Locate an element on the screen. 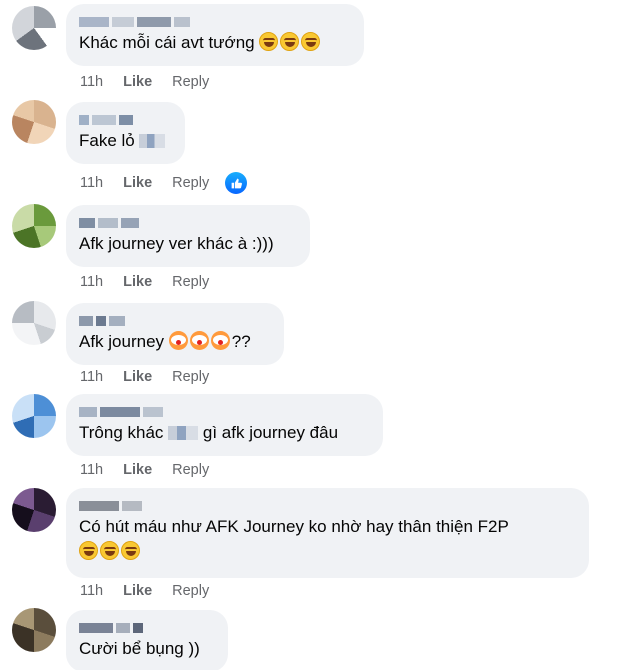 This screenshot has width=640, height=670. comment-bubble: Afk journey ver khác à :))) is located at coordinates (188, 236).